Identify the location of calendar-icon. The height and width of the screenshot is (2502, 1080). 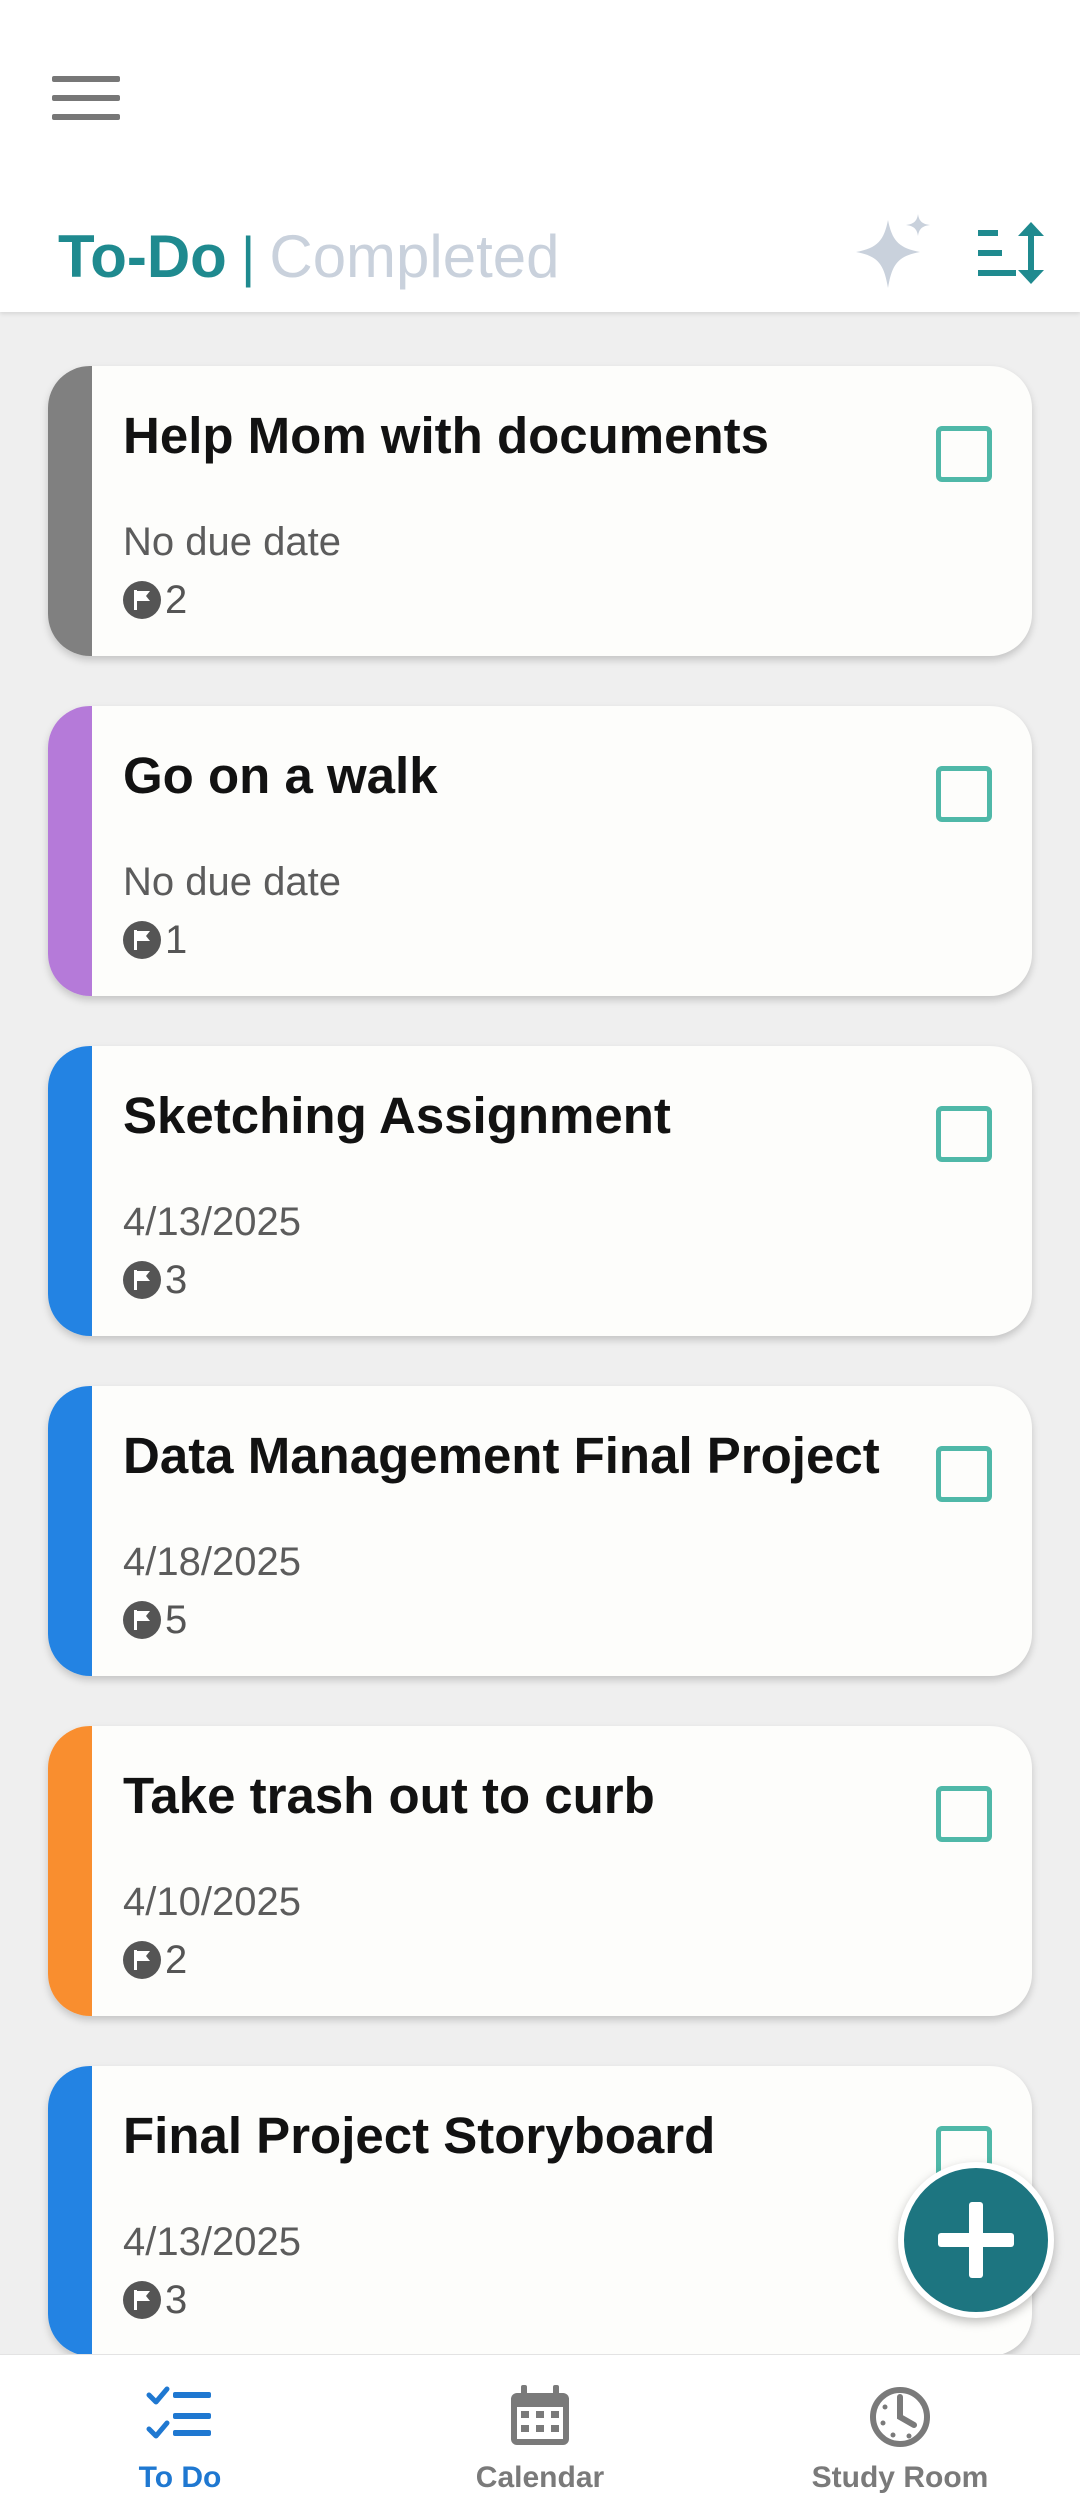
(540, 2415).